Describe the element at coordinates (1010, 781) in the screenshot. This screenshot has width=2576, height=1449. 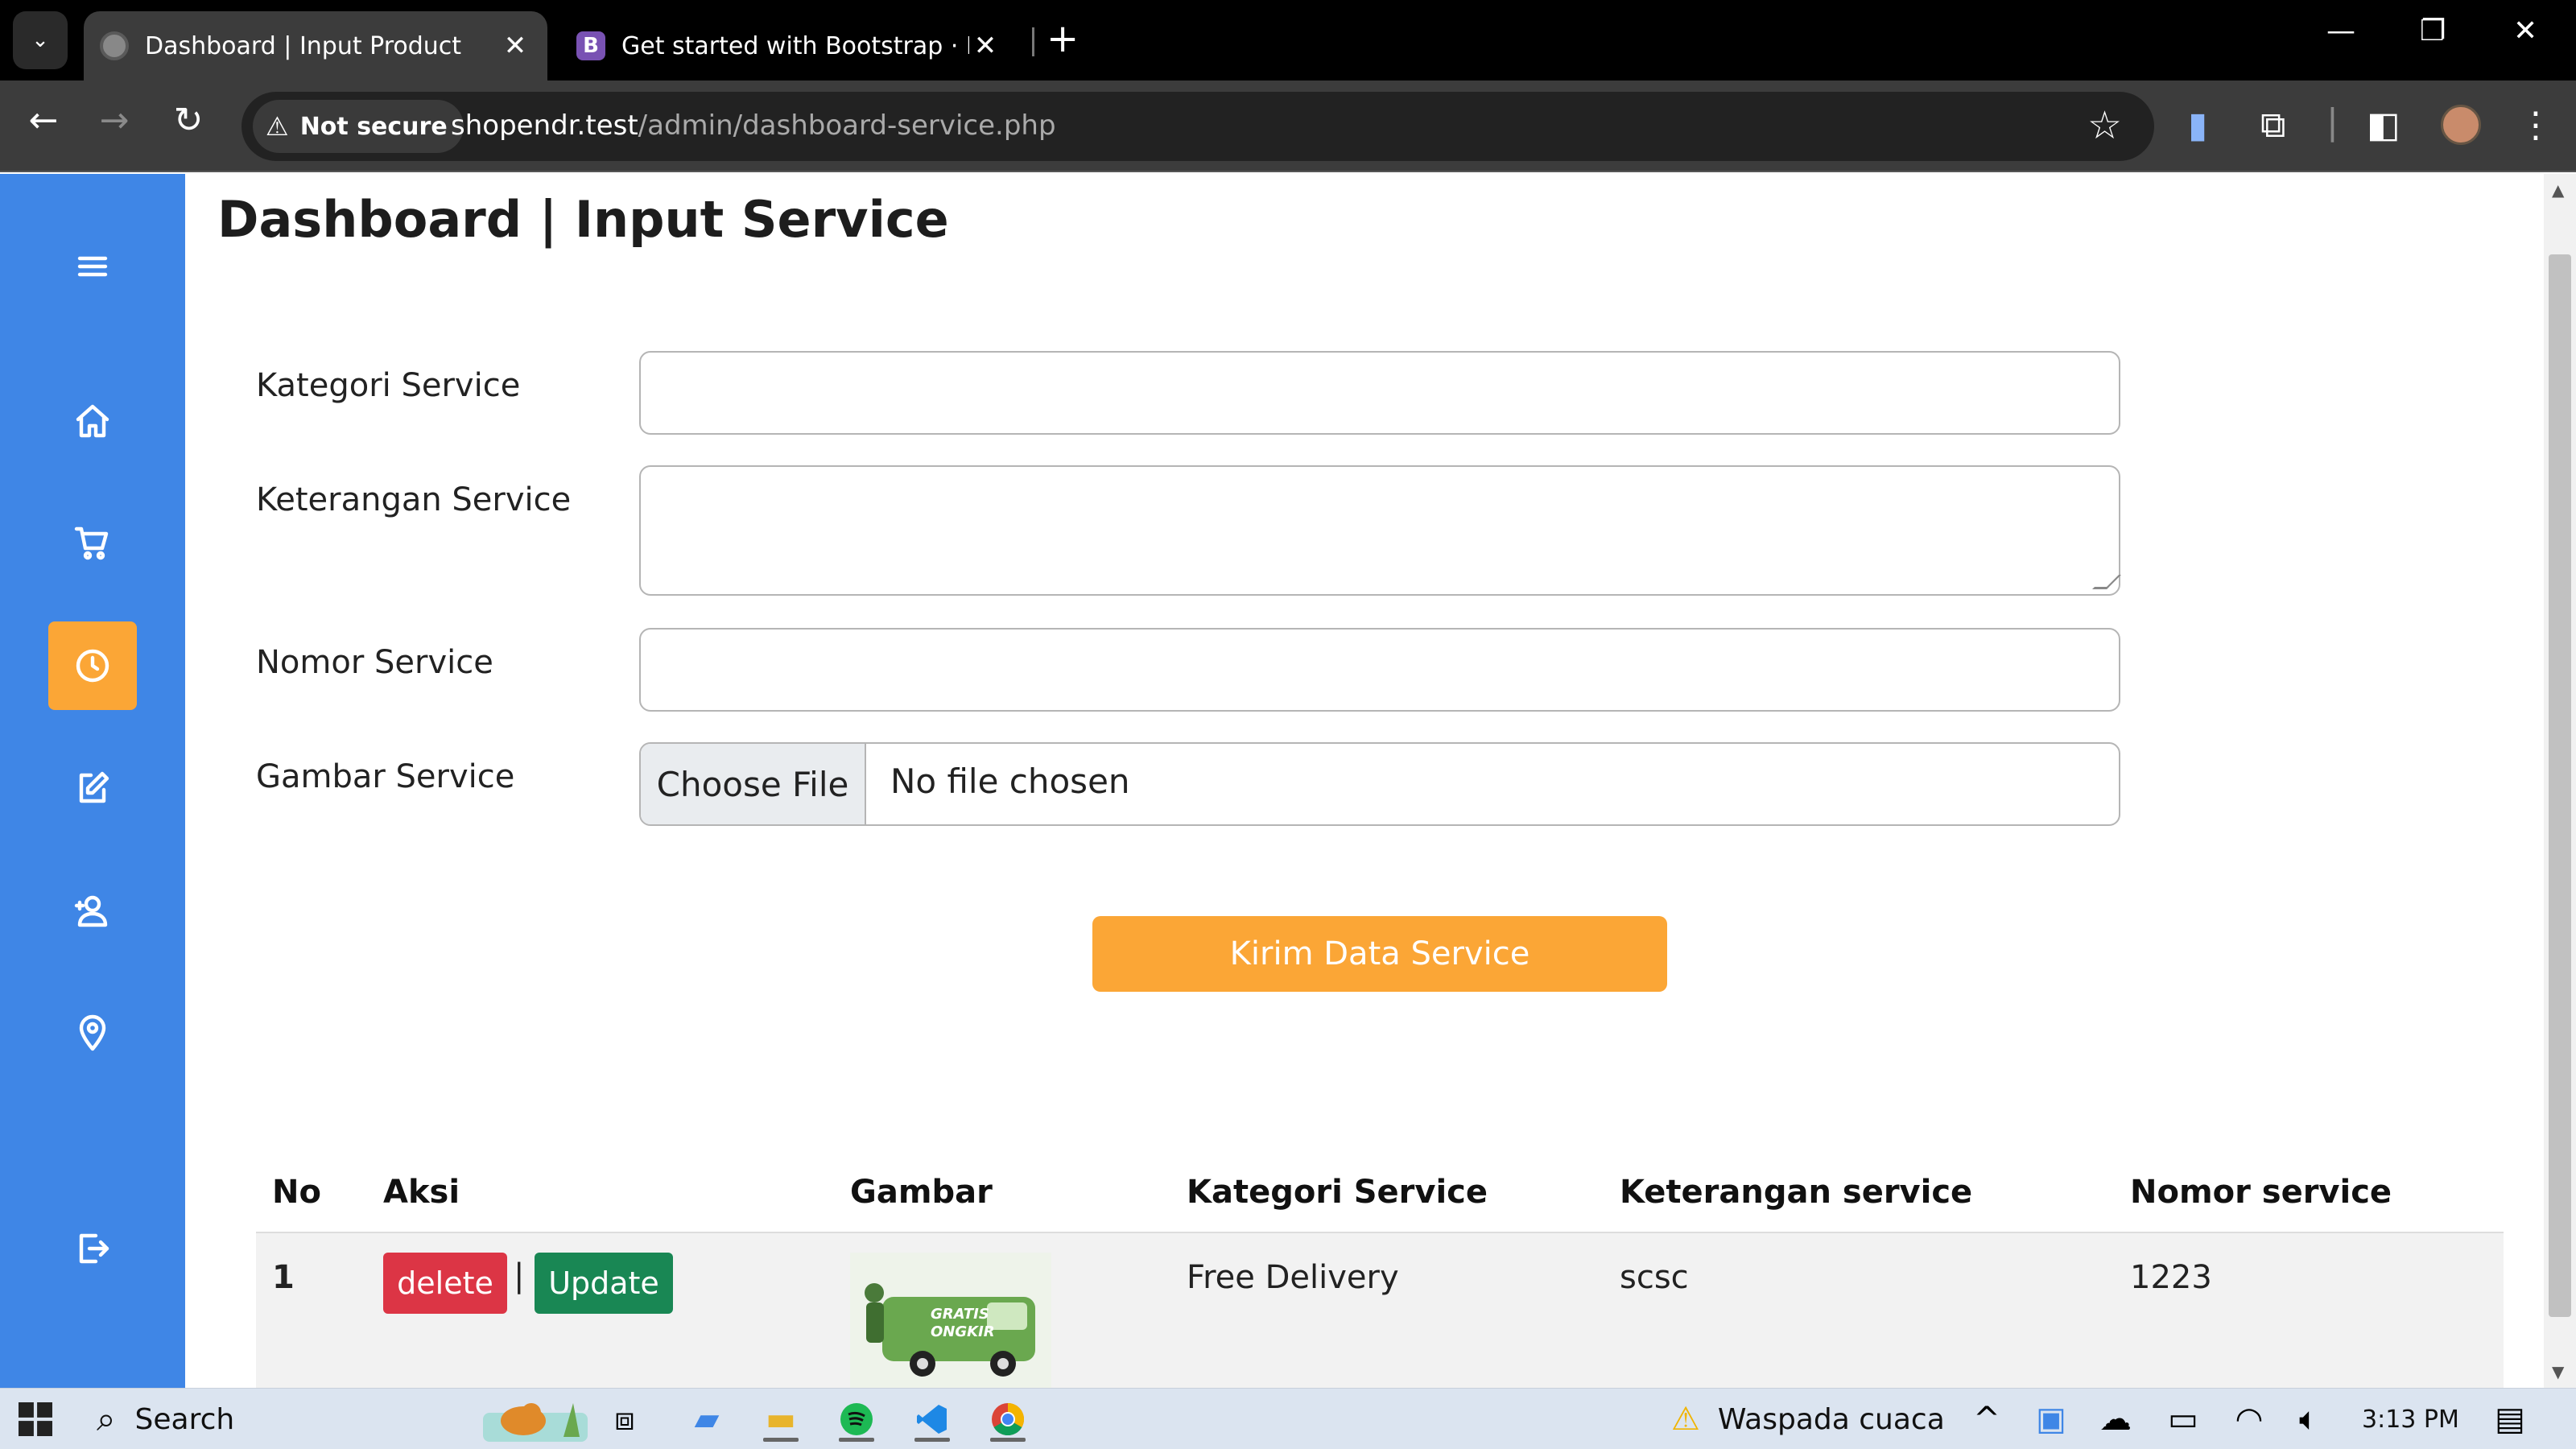
I see `file-status: No file chosen` at that location.